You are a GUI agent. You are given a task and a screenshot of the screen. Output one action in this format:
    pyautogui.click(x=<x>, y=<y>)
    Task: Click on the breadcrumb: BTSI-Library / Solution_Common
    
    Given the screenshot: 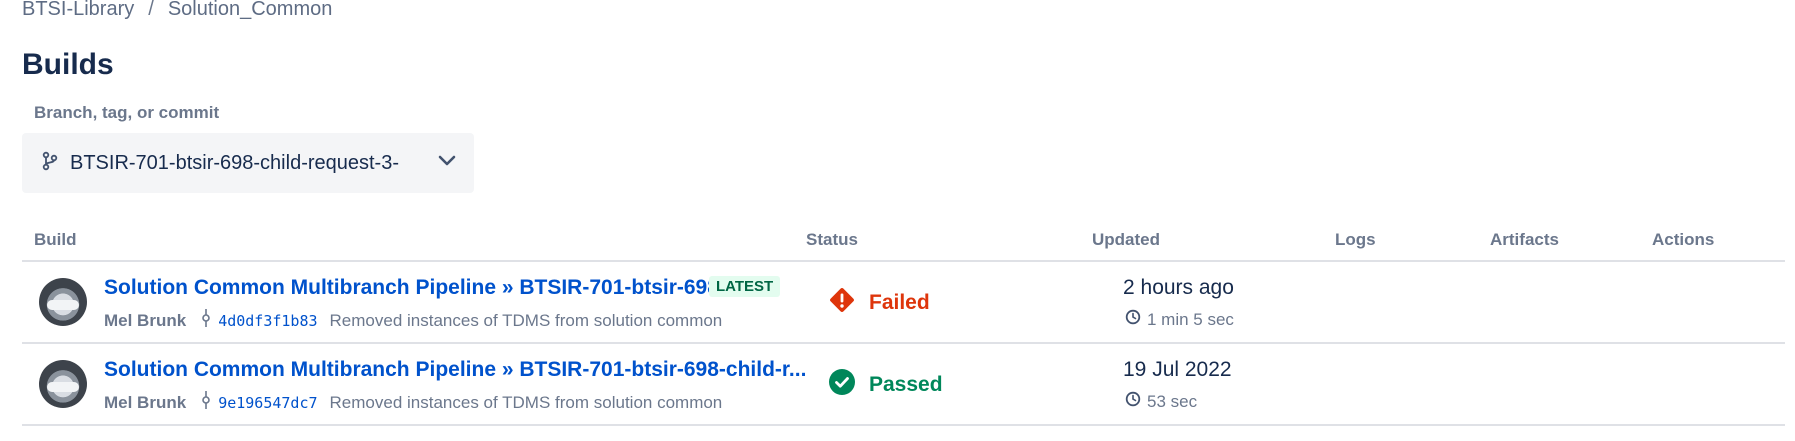 What is the action you would take?
    pyautogui.click(x=177, y=10)
    